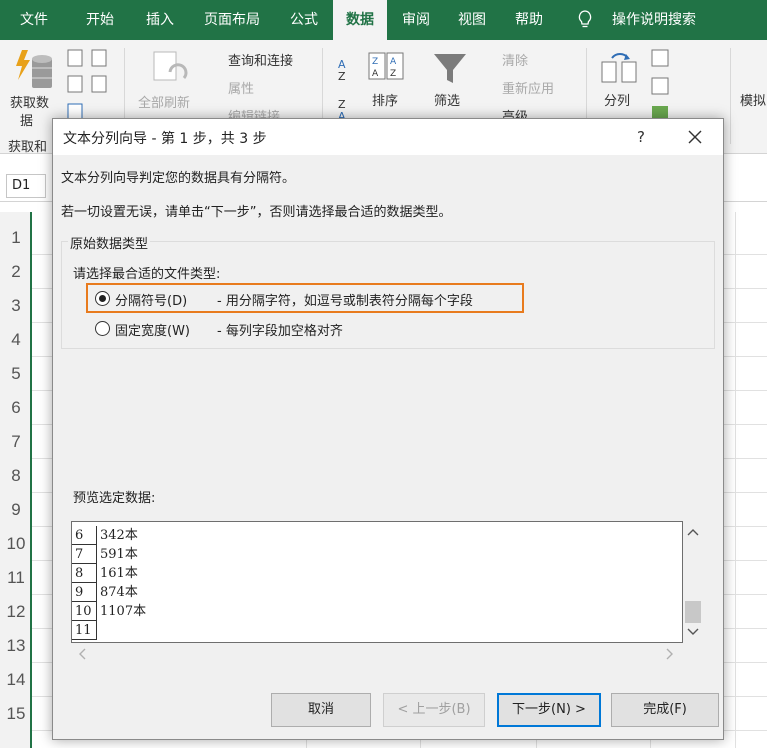  What do you see at coordinates (16, 408) in the screenshot?
I see `row-number: 6` at bounding box center [16, 408].